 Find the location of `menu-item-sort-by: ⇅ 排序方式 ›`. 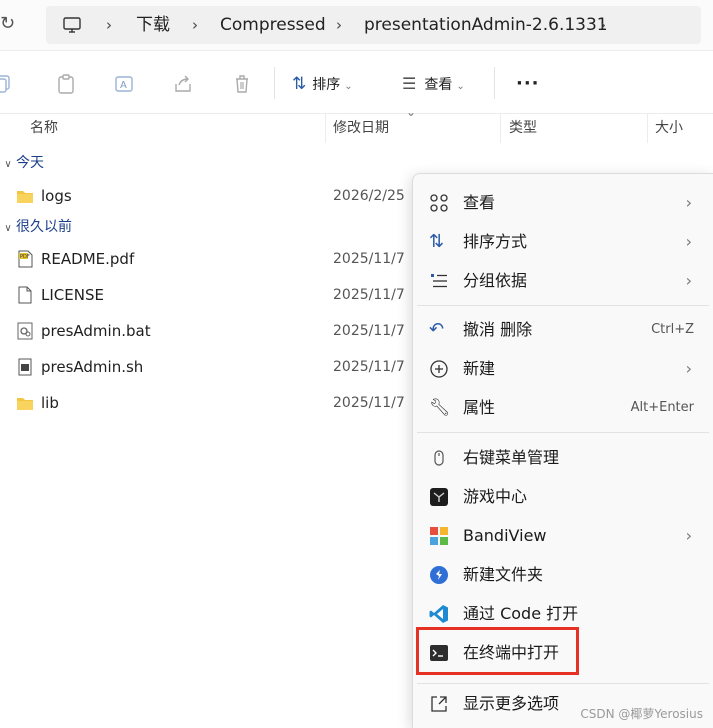

menu-item-sort-by: ⇅ 排序方式 › is located at coordinates (563, 242).